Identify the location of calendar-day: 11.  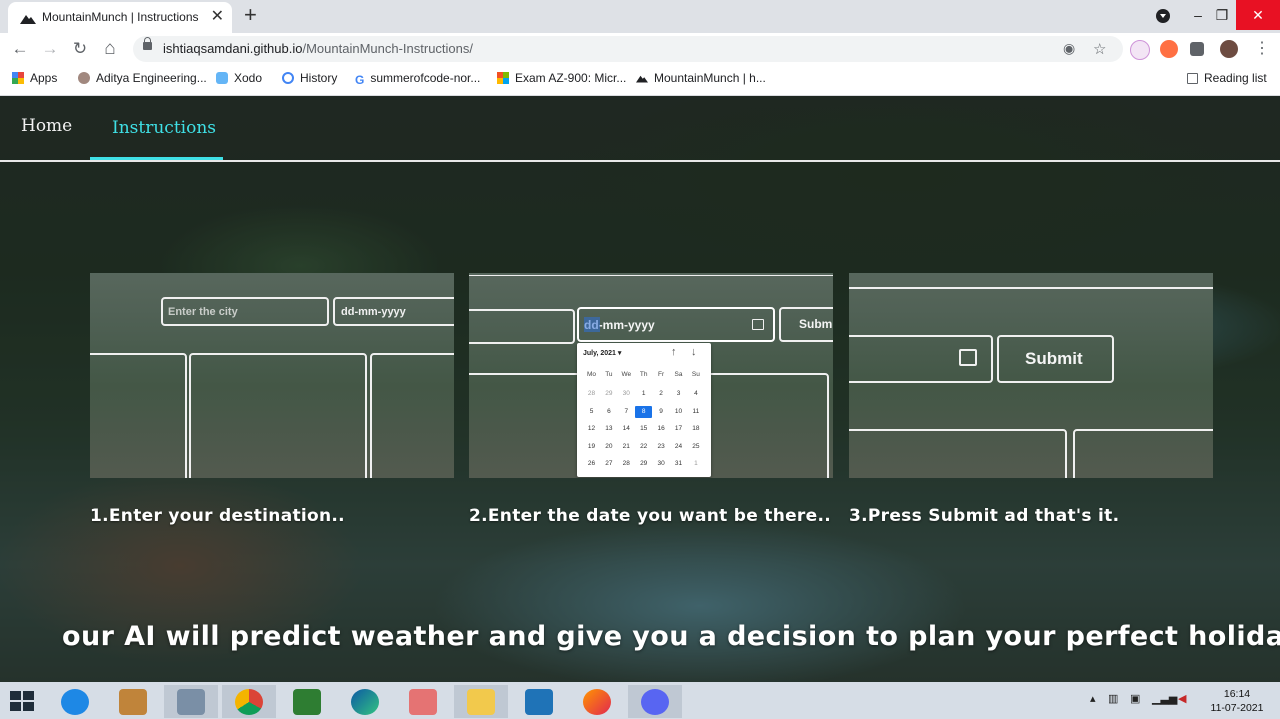
(695, 412).